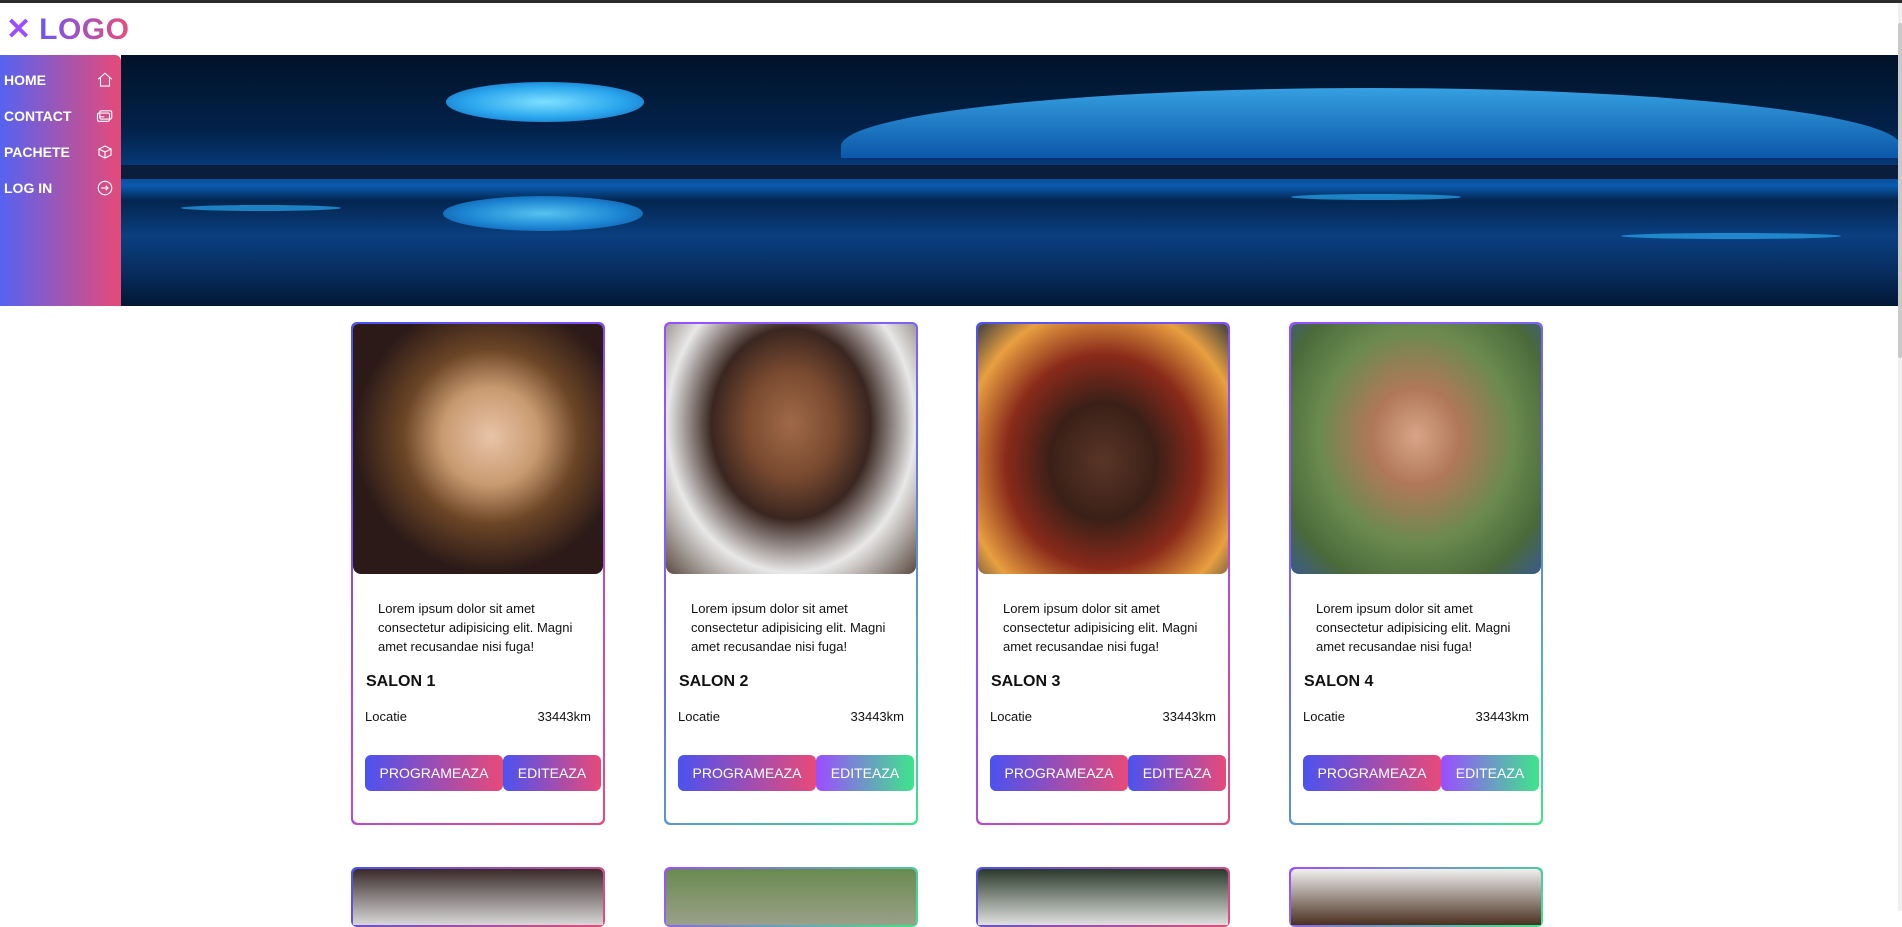  I want to click on logo: ✕ LOGO, so click(67, 30).